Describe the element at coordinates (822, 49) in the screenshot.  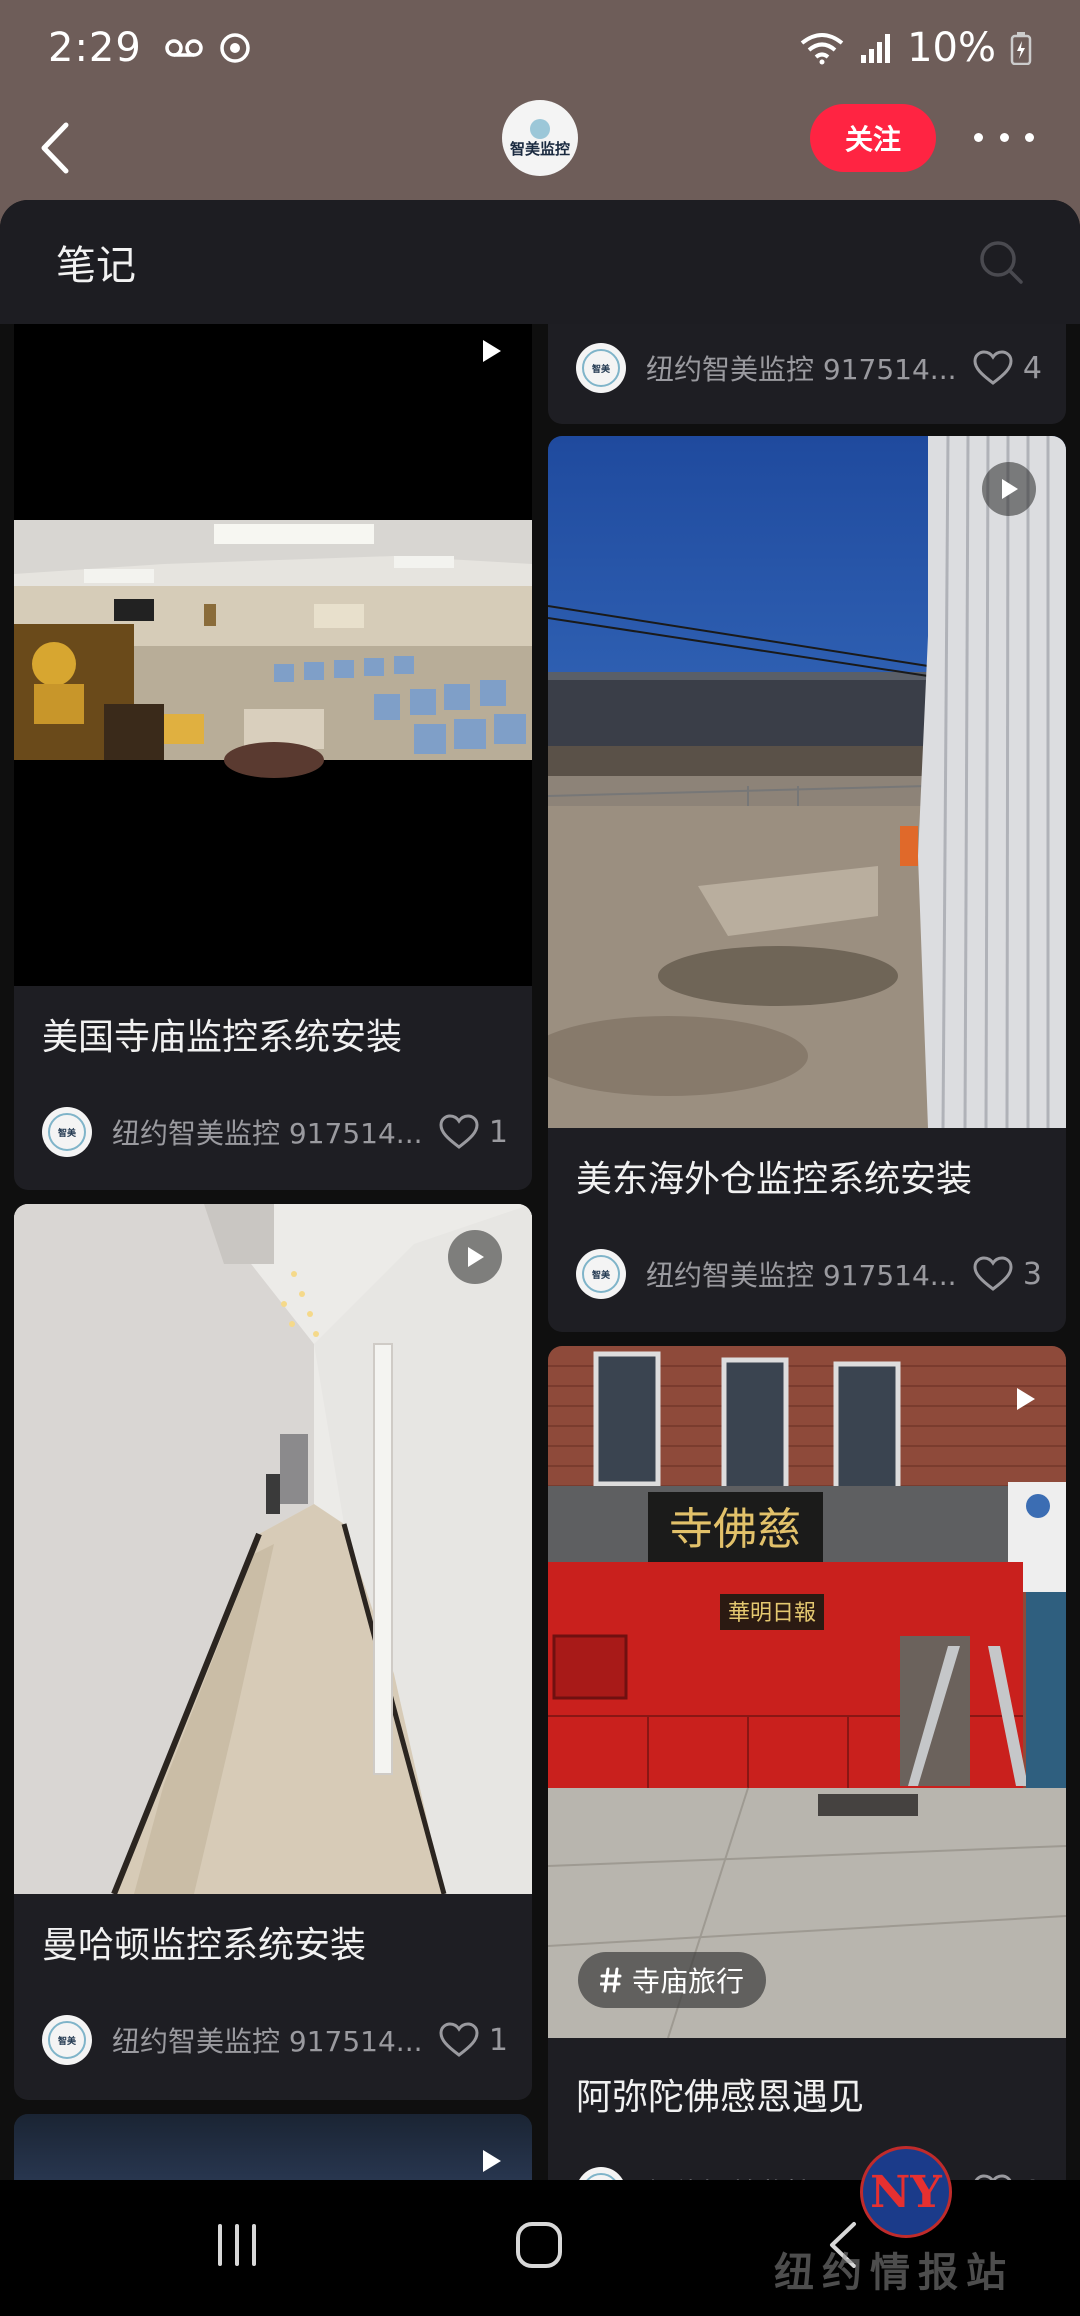
I see `wifi-icon` at that location.